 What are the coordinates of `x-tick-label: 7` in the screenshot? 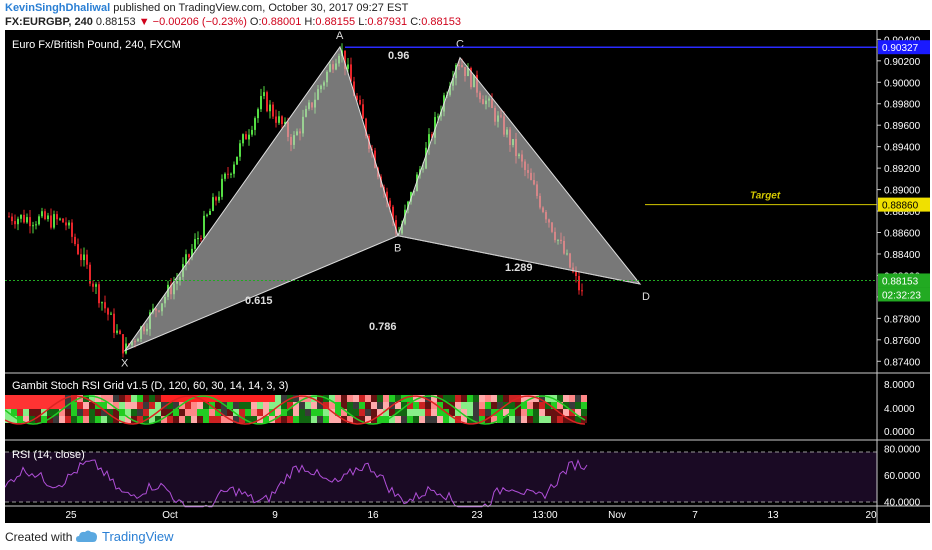 It's located at (695, 515).